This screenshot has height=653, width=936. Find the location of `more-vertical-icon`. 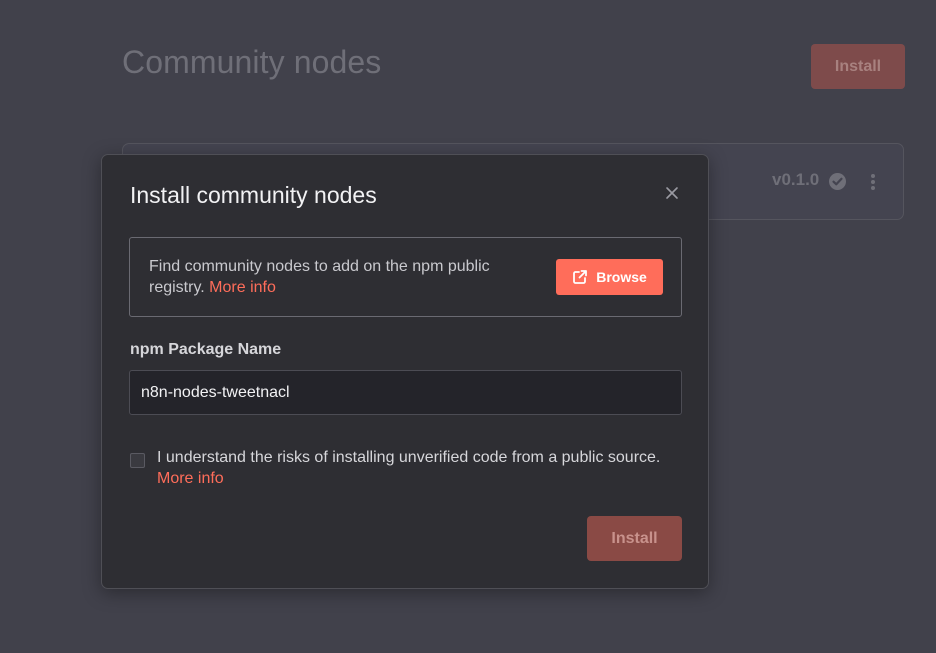

more-vertical-icon is located at coordinates (873, 182).